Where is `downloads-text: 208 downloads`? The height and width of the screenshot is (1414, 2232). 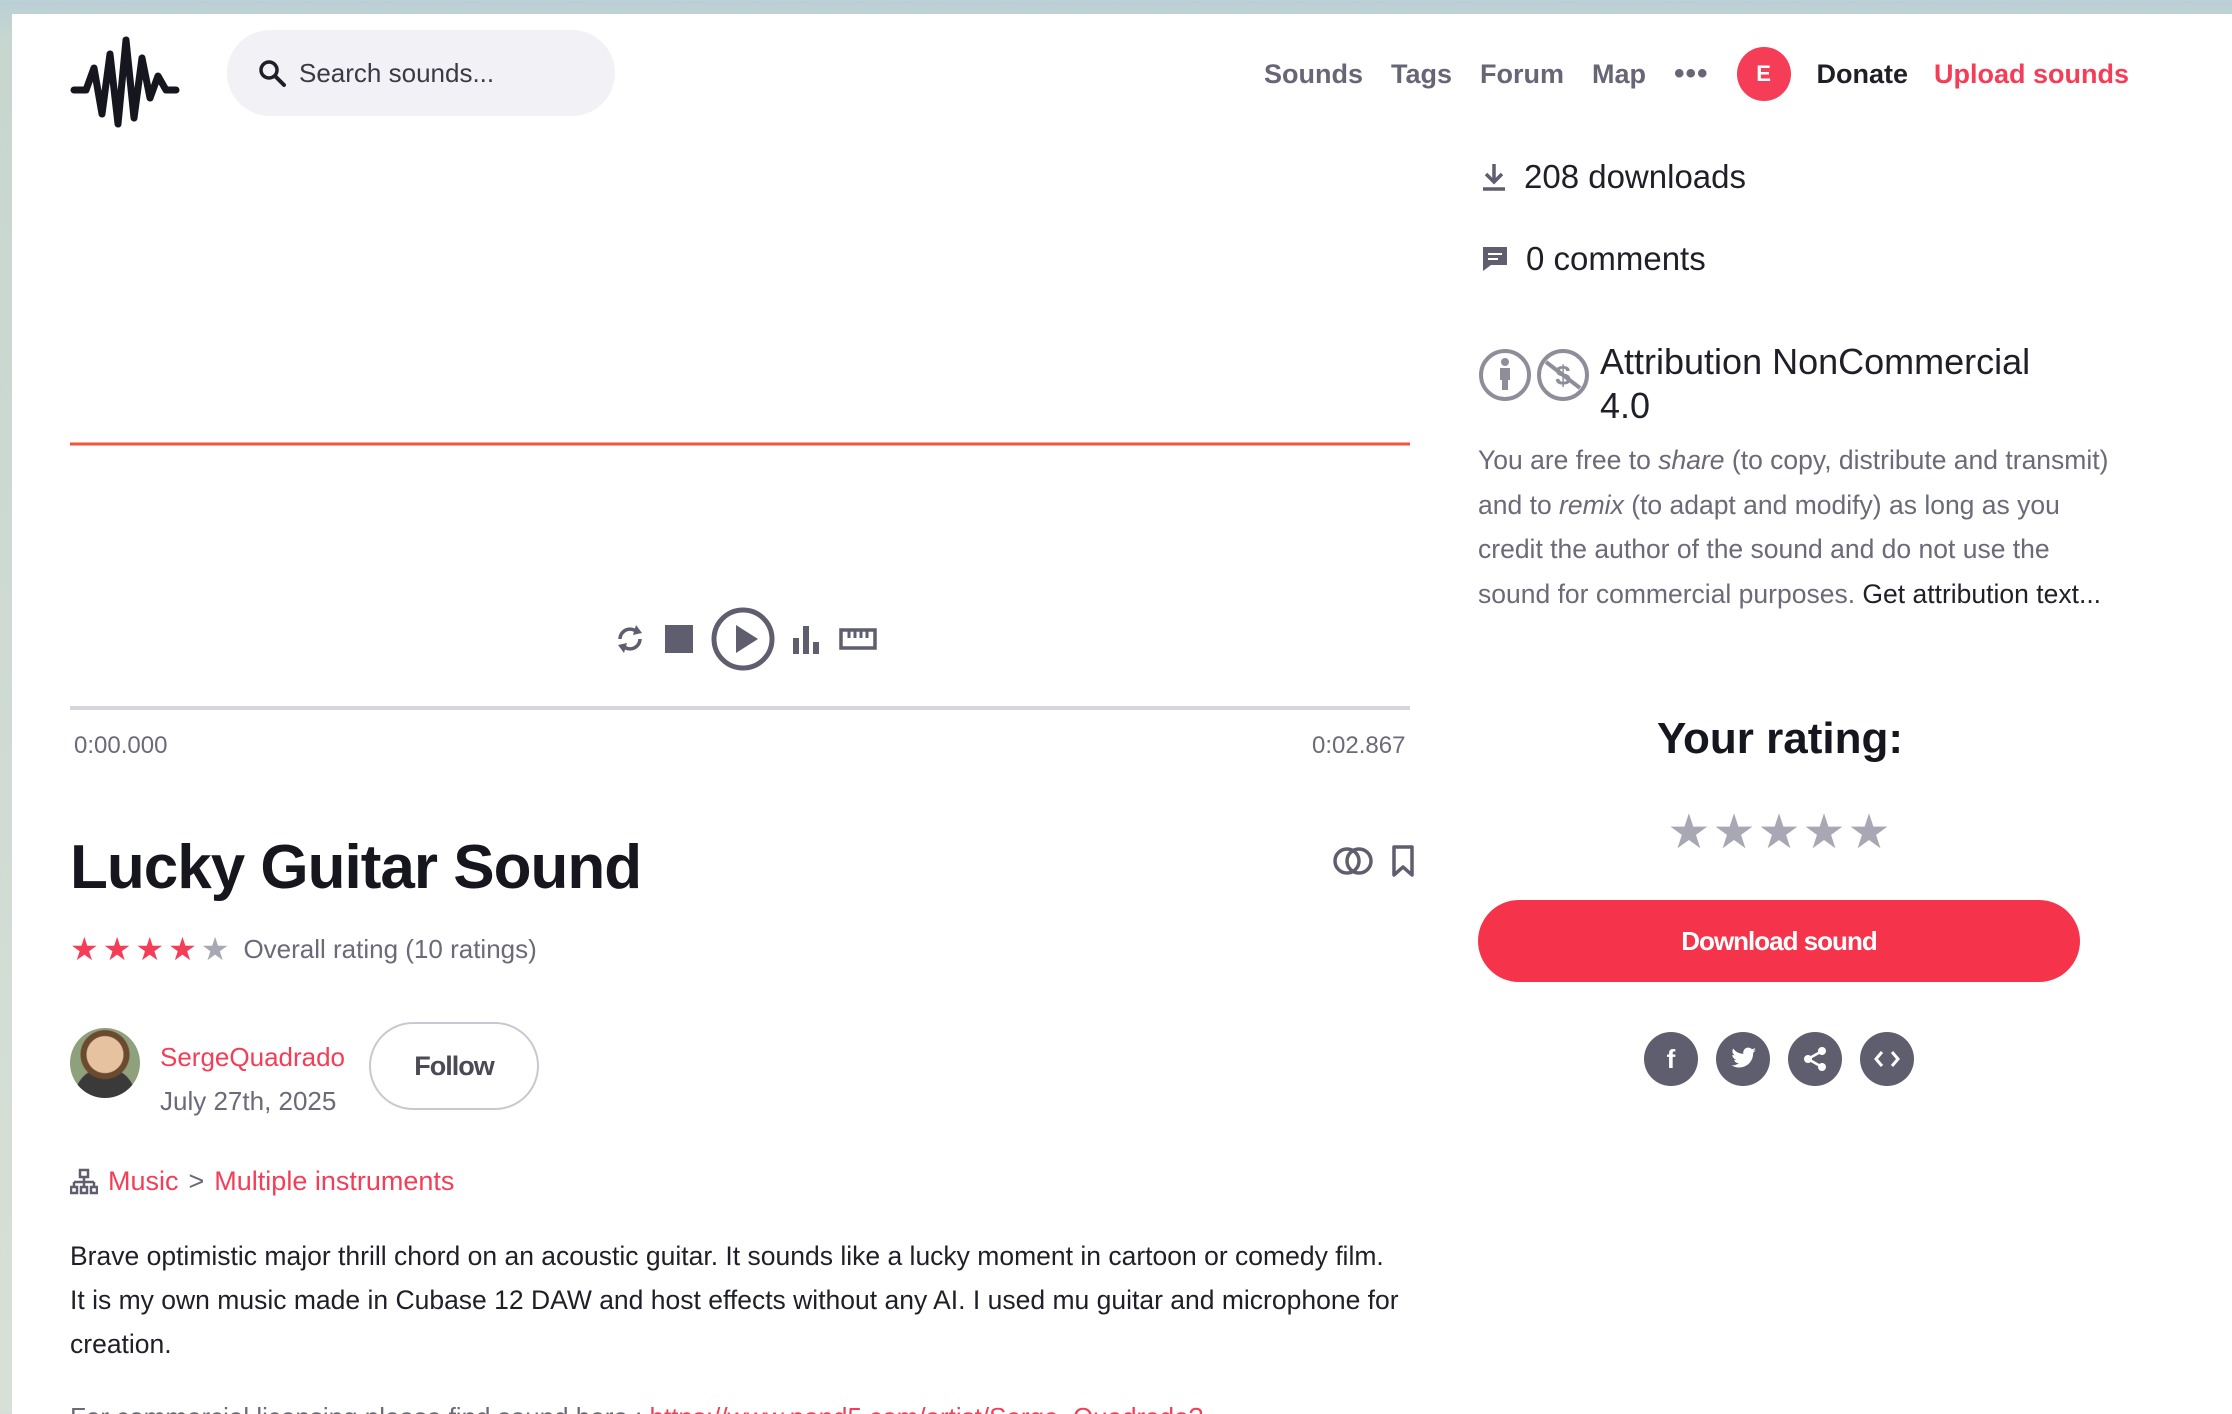 downloads-text: 208 downloads is located at coordinates (1635, 176).